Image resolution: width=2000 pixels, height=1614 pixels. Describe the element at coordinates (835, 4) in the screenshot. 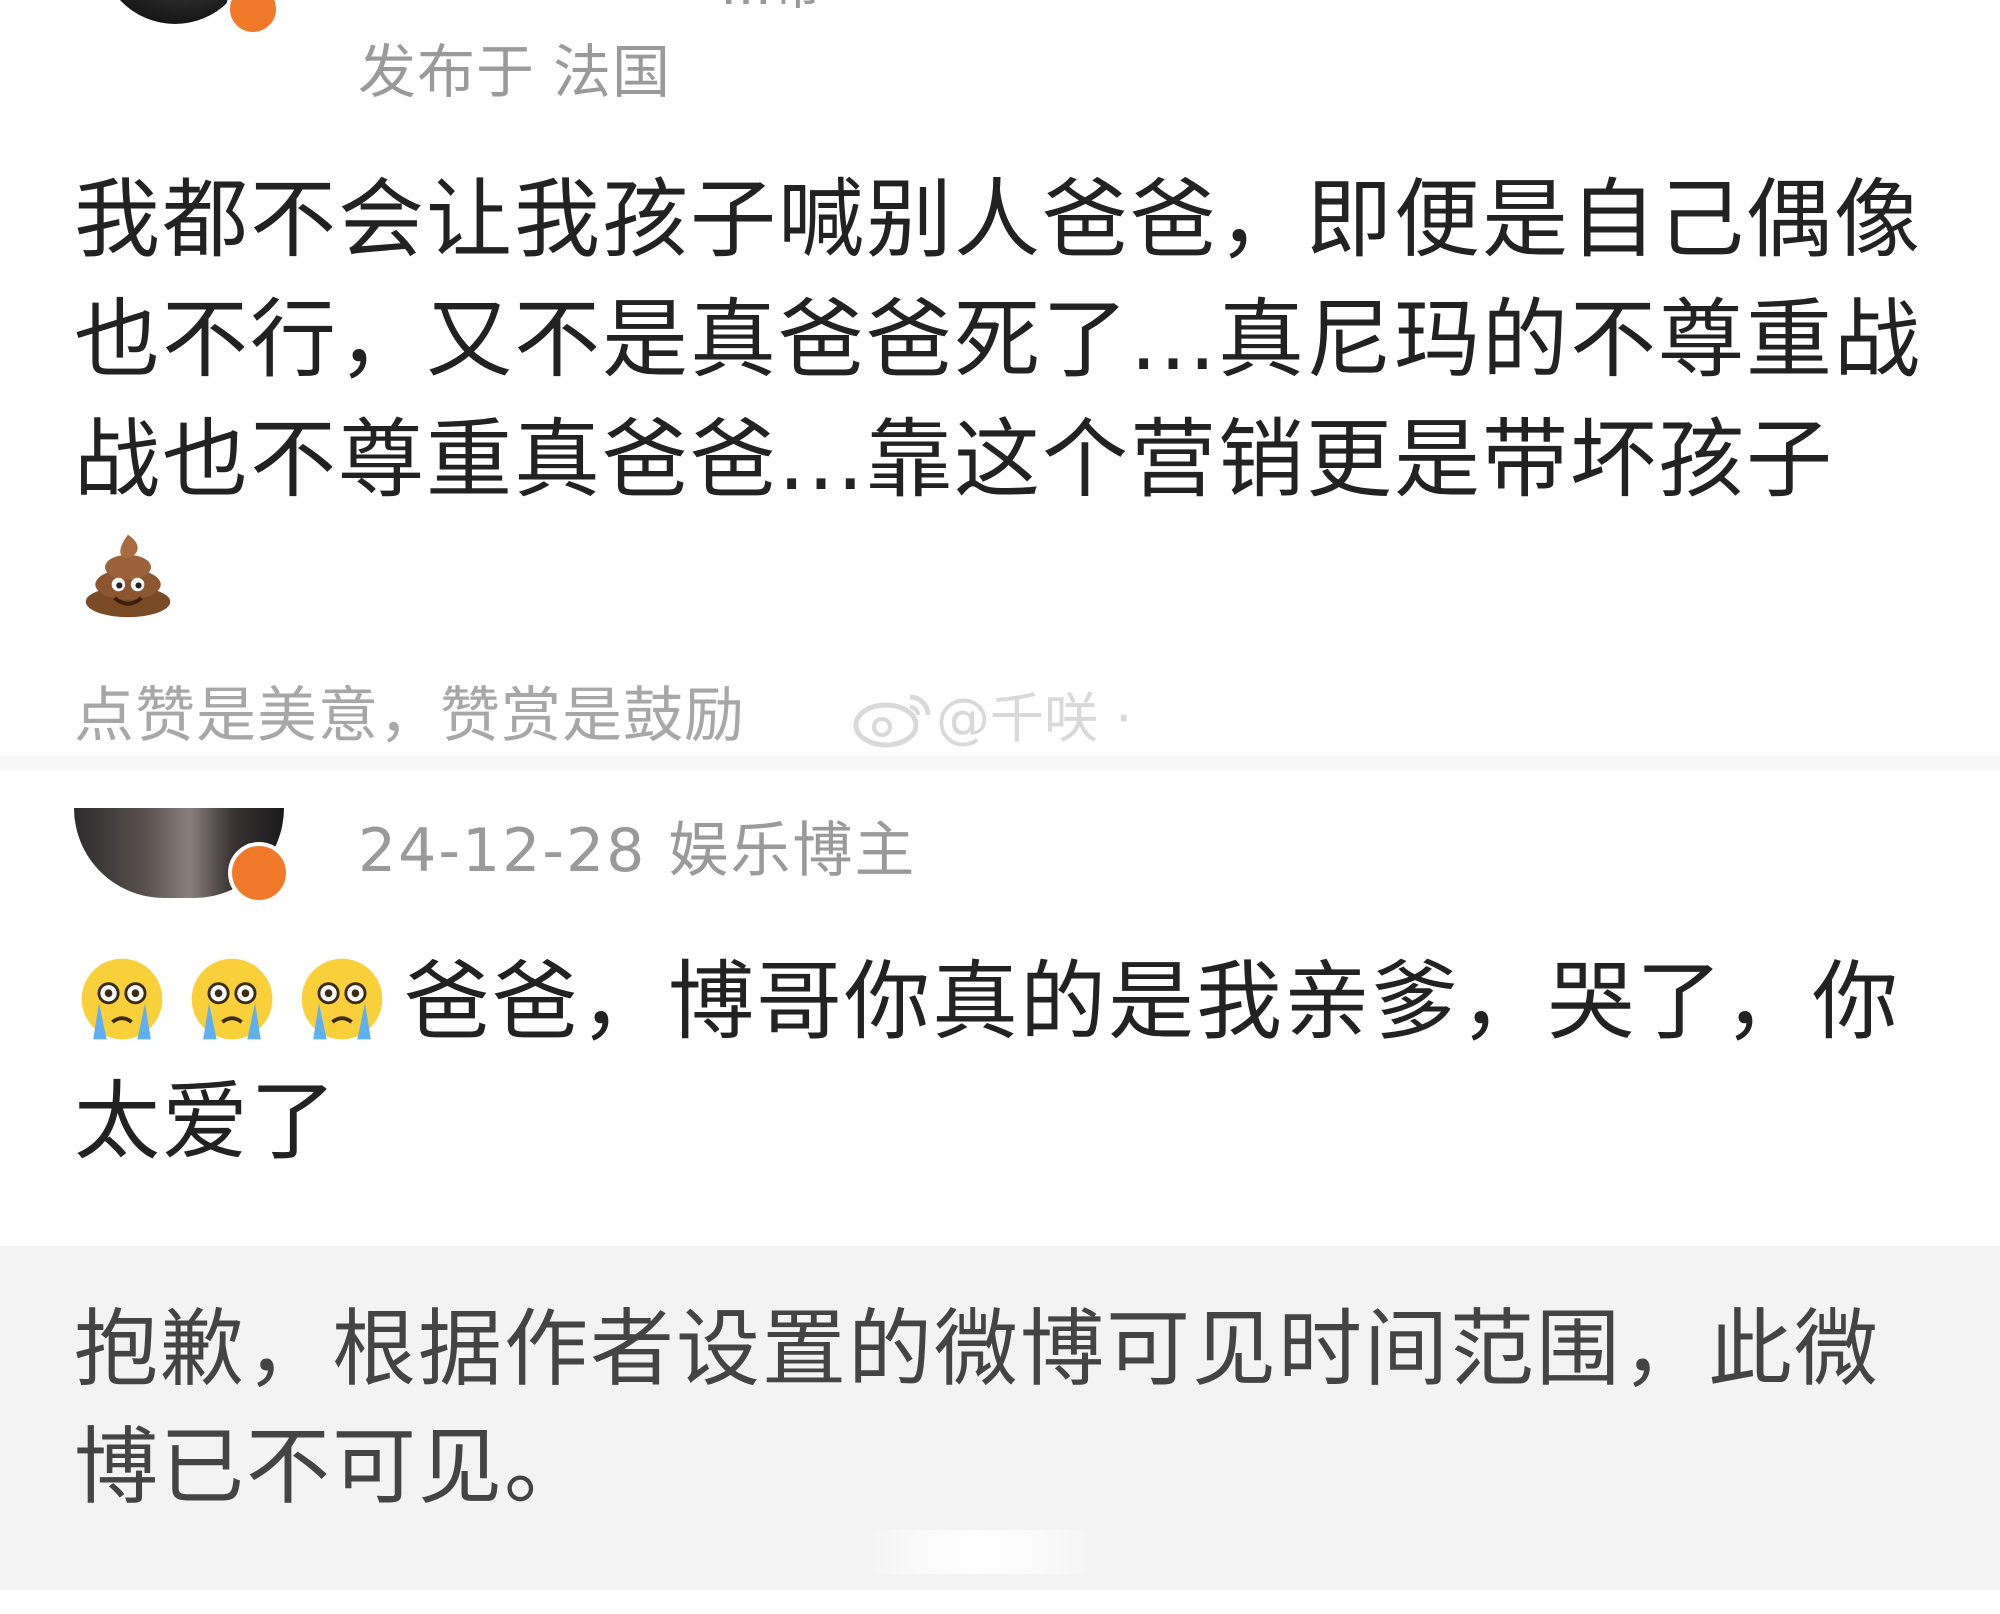

I see `username-fragment: …帝` at that location.